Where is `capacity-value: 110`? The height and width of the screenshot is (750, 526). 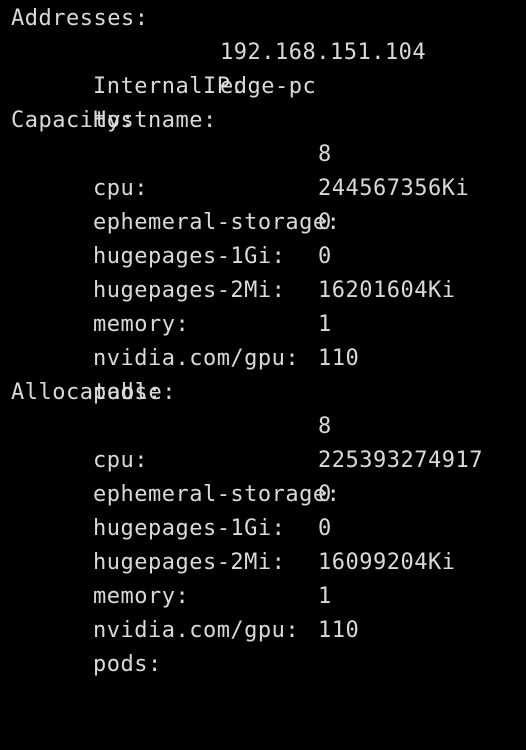
capacity-value: 110 is located at coordinates (339, 358).